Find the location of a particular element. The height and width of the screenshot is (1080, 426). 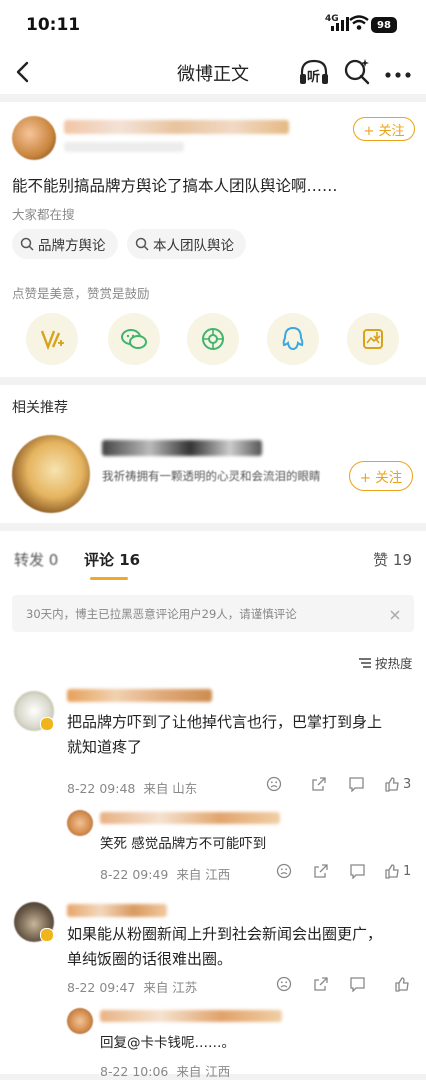

reply-text: 回复@卡卡钱呢……。 is located at coordinates (167, 1043).